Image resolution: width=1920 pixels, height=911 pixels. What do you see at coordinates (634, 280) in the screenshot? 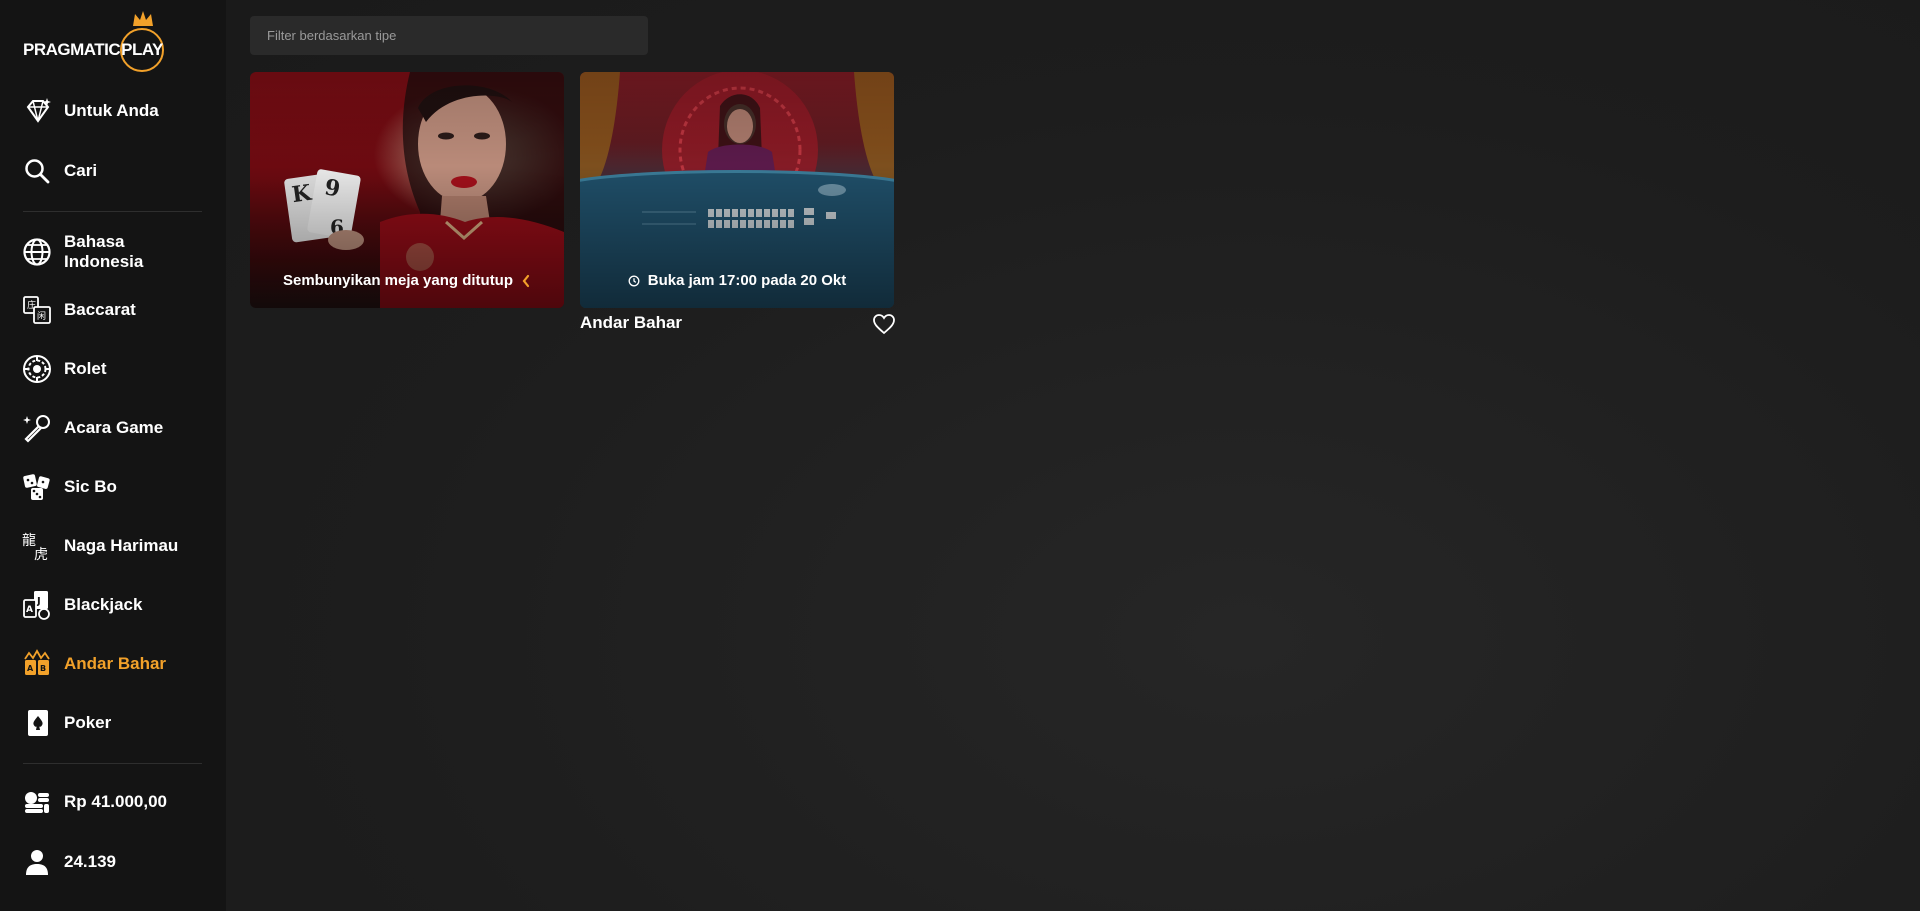
I see `clock-icon` at bounding box center [634, 280].